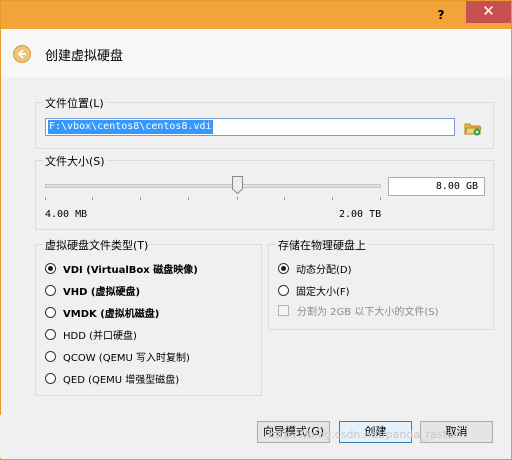 The height and width of the screenshot is (460, 512). I want to click on radio-label: QCOW (QEMU 写入时复制), so click(126, 358).